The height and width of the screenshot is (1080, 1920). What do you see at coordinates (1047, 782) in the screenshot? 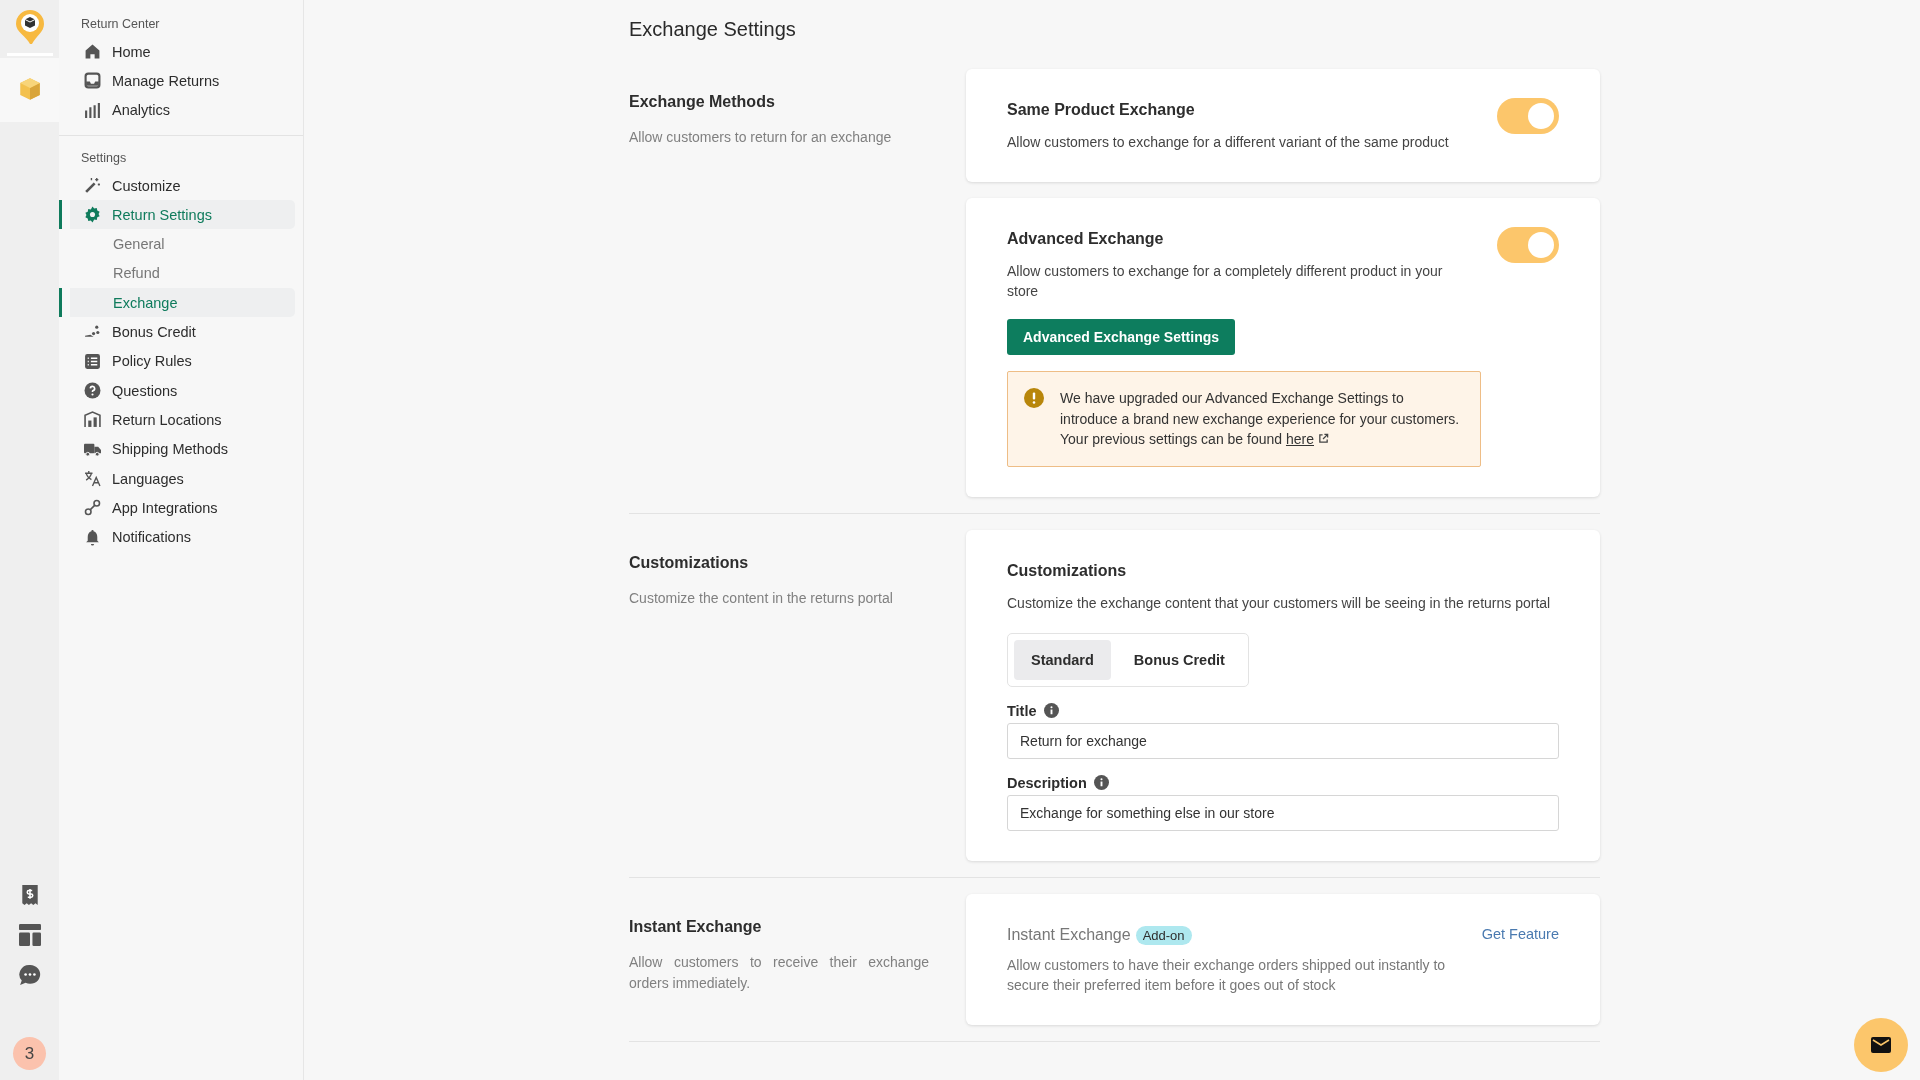
I see `field-label: Description` at bounding box center [1047, 782].